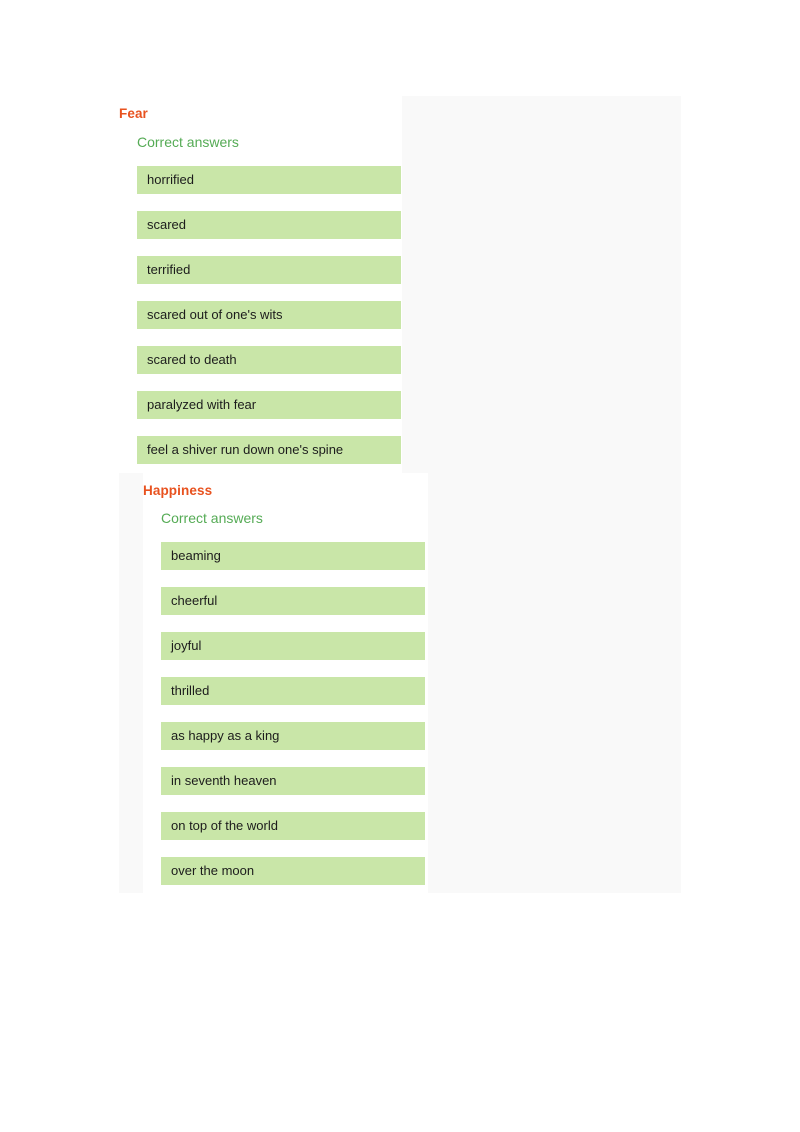 Image resolution: width=800 pixels, height=1132 pixels. I want to click on answer-item: scared out of one's wits, so click(269, 314).